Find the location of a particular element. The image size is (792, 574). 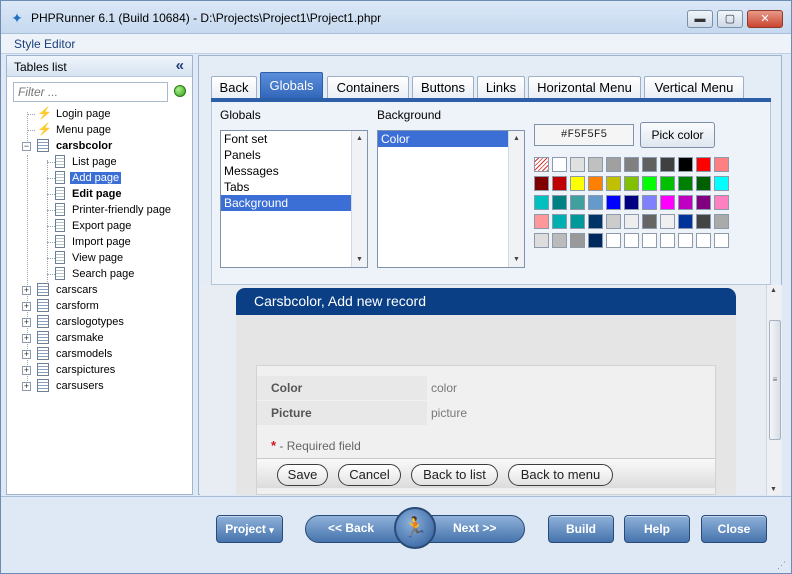

tab-back: Back is located at coordinates (234, 88).